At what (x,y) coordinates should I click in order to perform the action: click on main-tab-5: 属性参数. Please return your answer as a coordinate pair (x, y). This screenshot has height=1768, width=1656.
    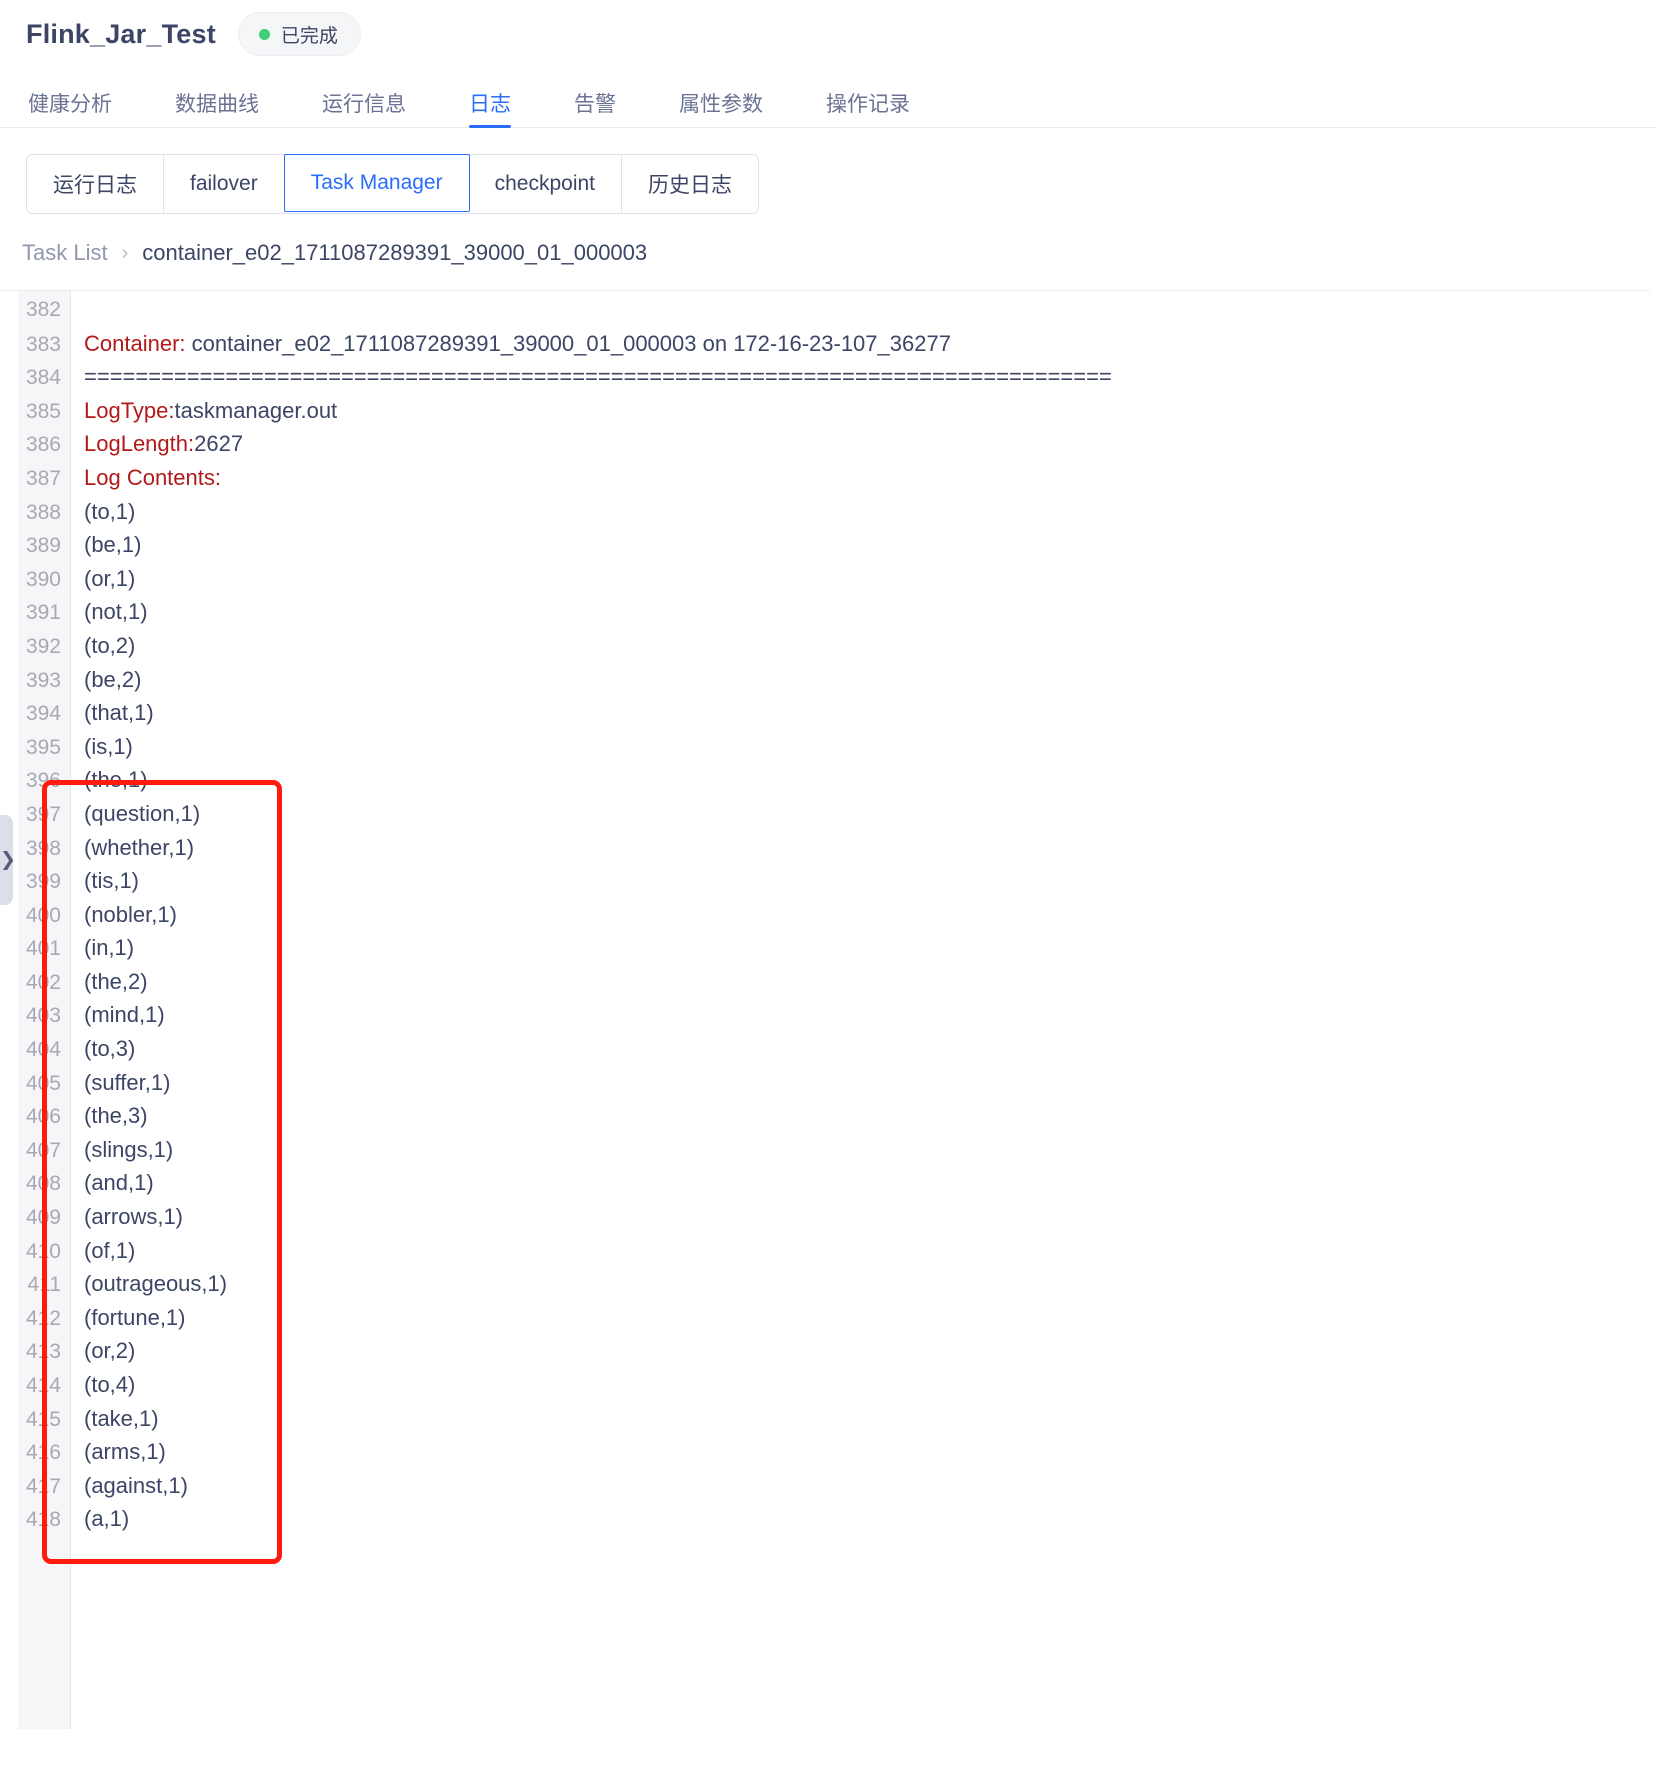
    Looking at the image, I should click on (721, 110).